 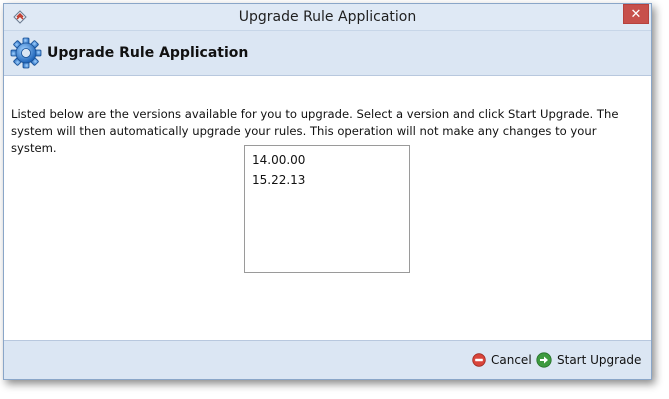 What do you see at coordinates (327, 180) in the screenshot?
I see `list-item: 15.22.13` at bounding box center [327, 180].